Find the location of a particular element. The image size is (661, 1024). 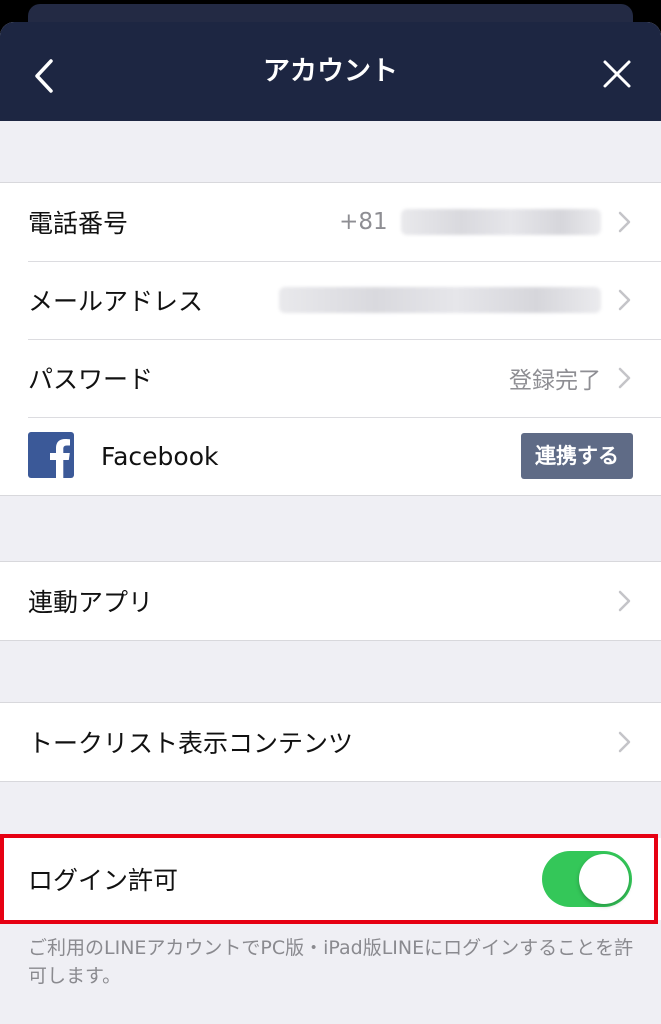

login-permission-row: ログイン許可 is located at coordinates (330, 879).